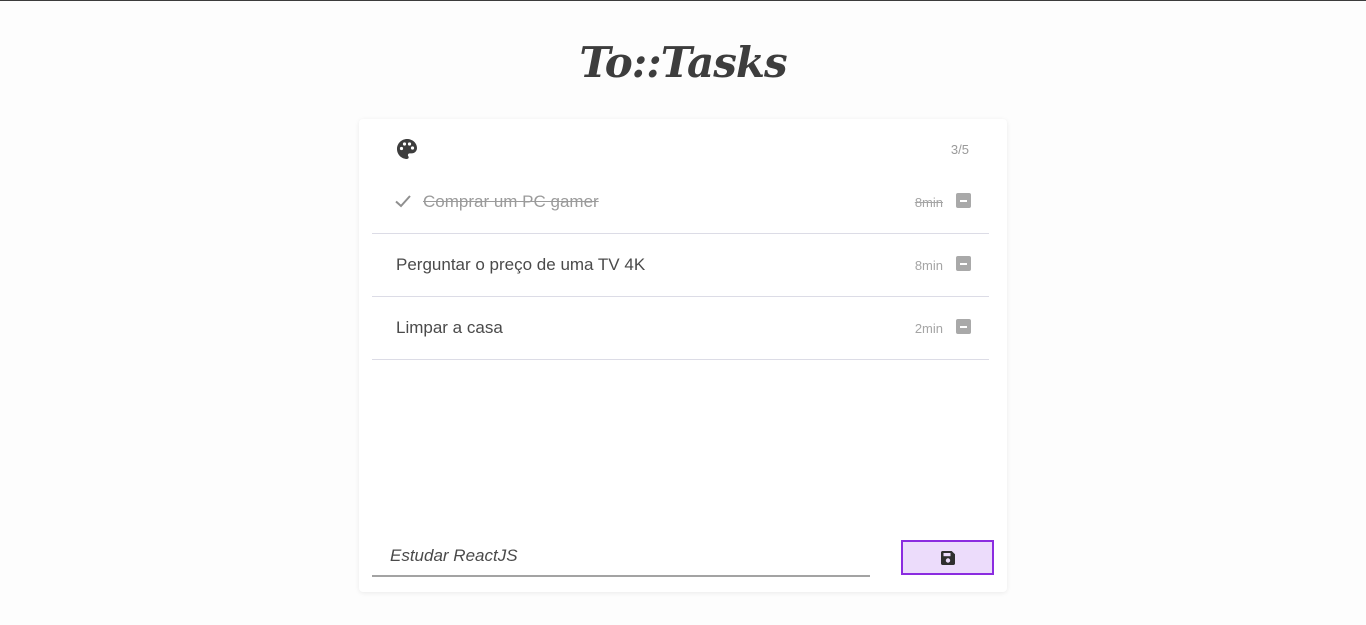 Image resolution: width=1366 pixels, height=625 pixels. What do you see at coordinates (683, 0) in the screenshot?
I see `top-border` at bounding box center [683, 0].